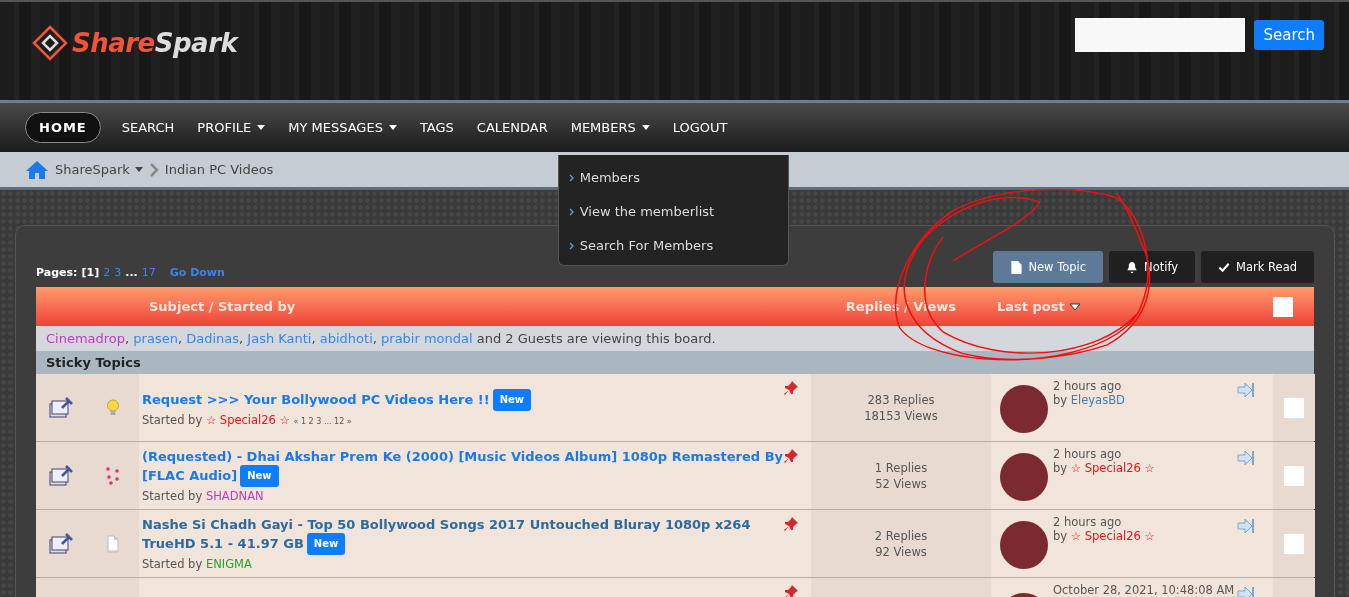 This screenshot has width=1349, height=597. What do you see at coordinates (50, 43) in the screenshot?
I see `logo-icon` at bounding box center [50, 43].